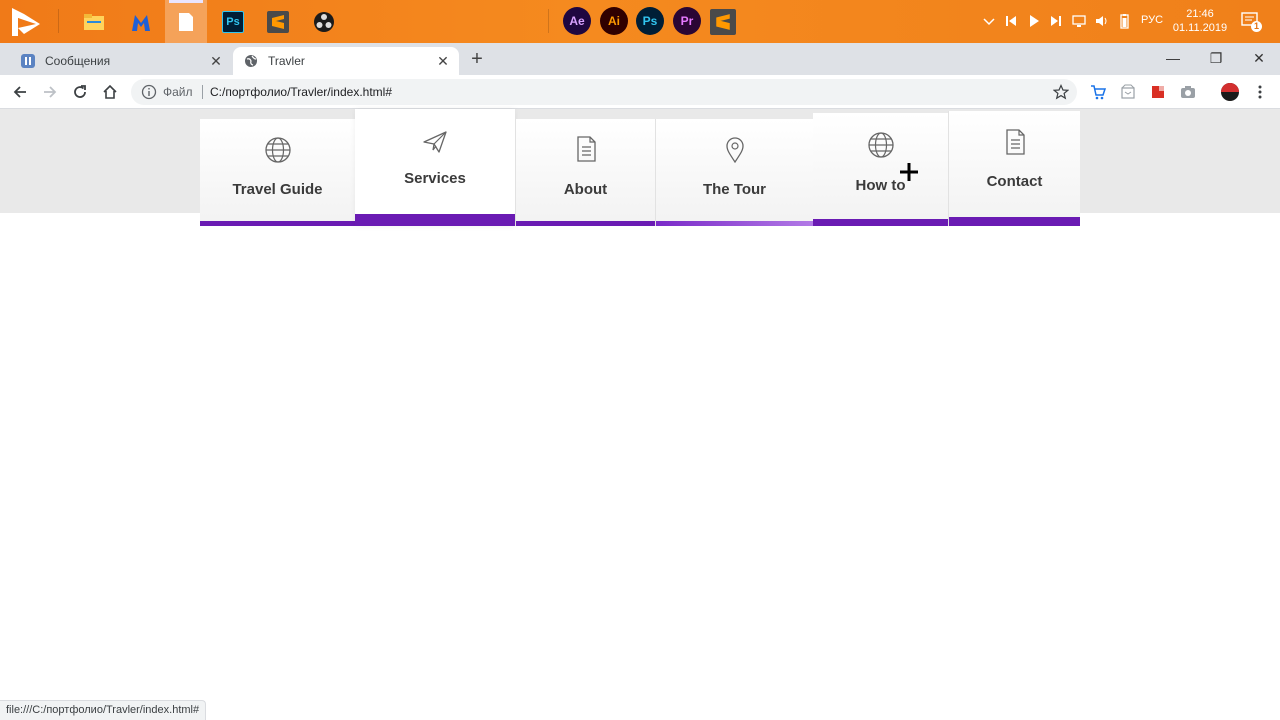 Image resolution: width=1280 pixels, height=720 pixels. I want to click on sublime-text-pinned-icon, so click(723, 21).